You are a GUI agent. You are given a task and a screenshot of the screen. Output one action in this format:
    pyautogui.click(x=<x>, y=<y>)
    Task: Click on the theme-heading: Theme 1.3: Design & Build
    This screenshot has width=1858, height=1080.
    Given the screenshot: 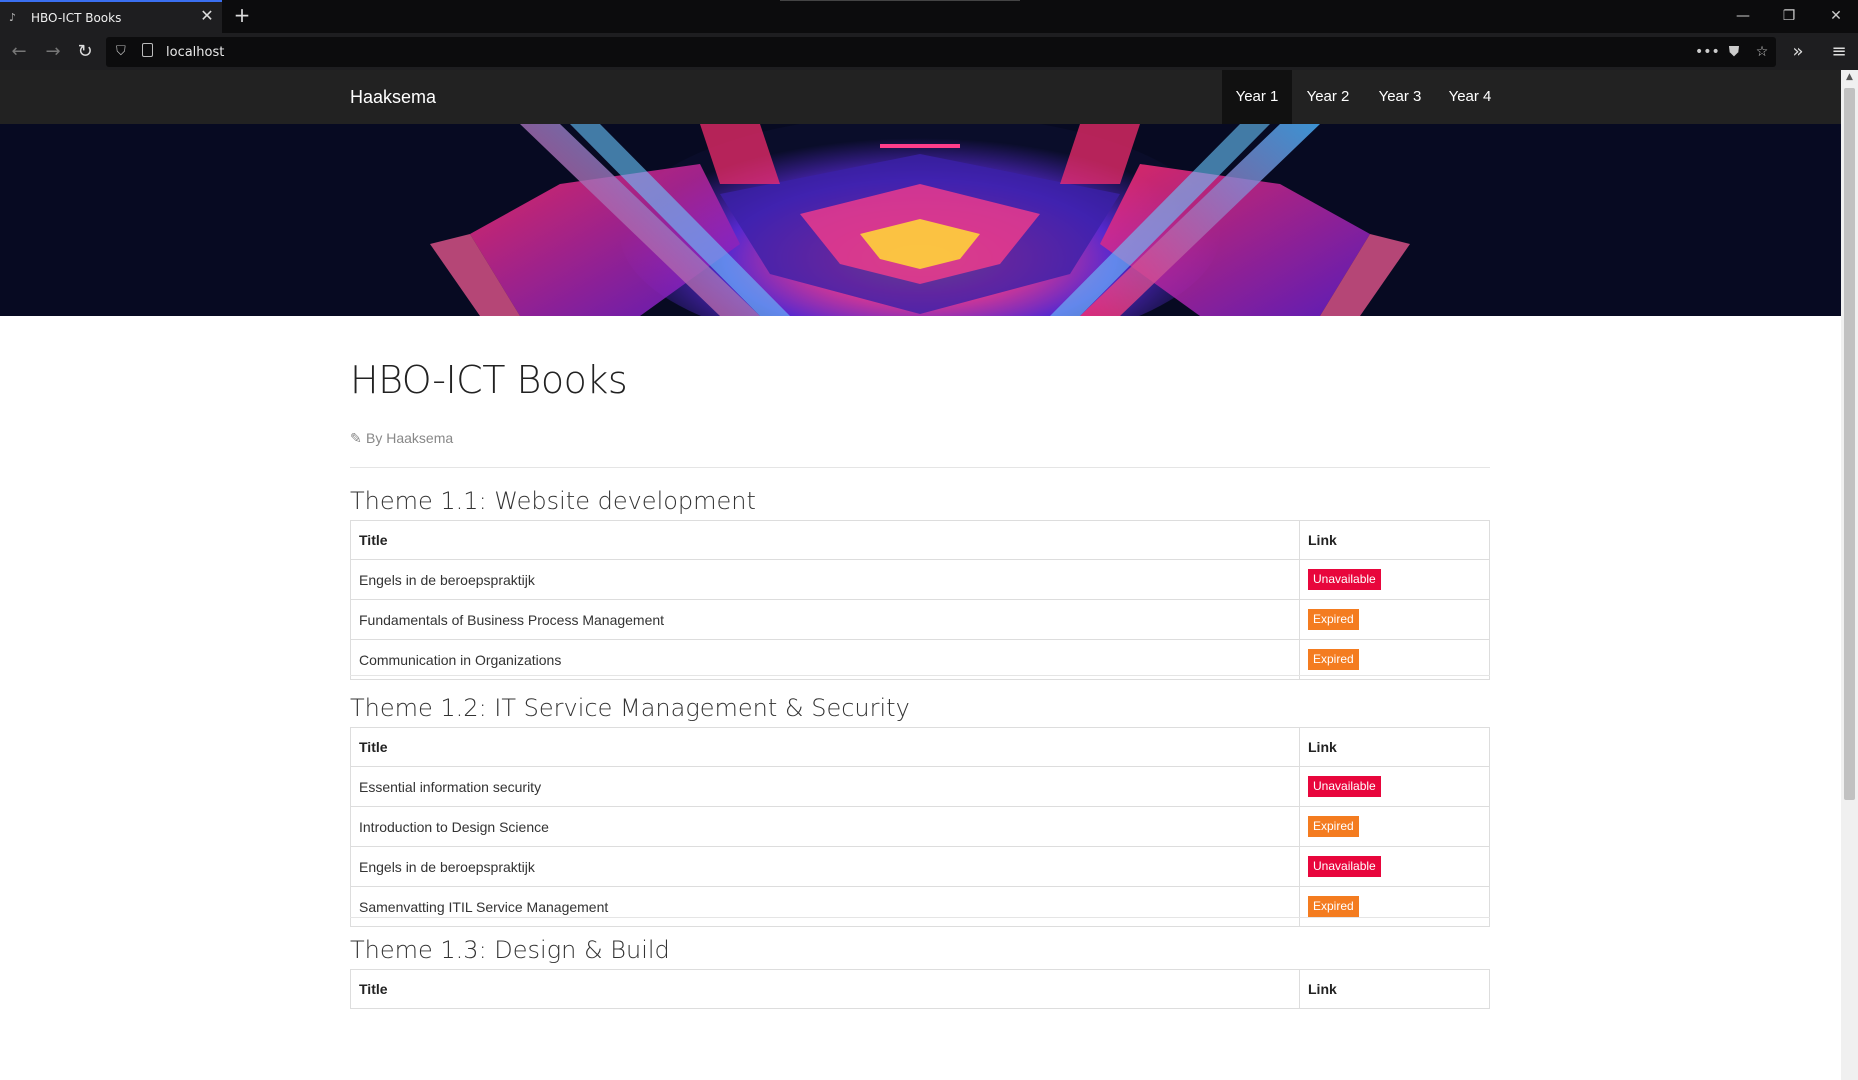 What is the action you would take?
    pyautogui.click(x=510, y=950)
    